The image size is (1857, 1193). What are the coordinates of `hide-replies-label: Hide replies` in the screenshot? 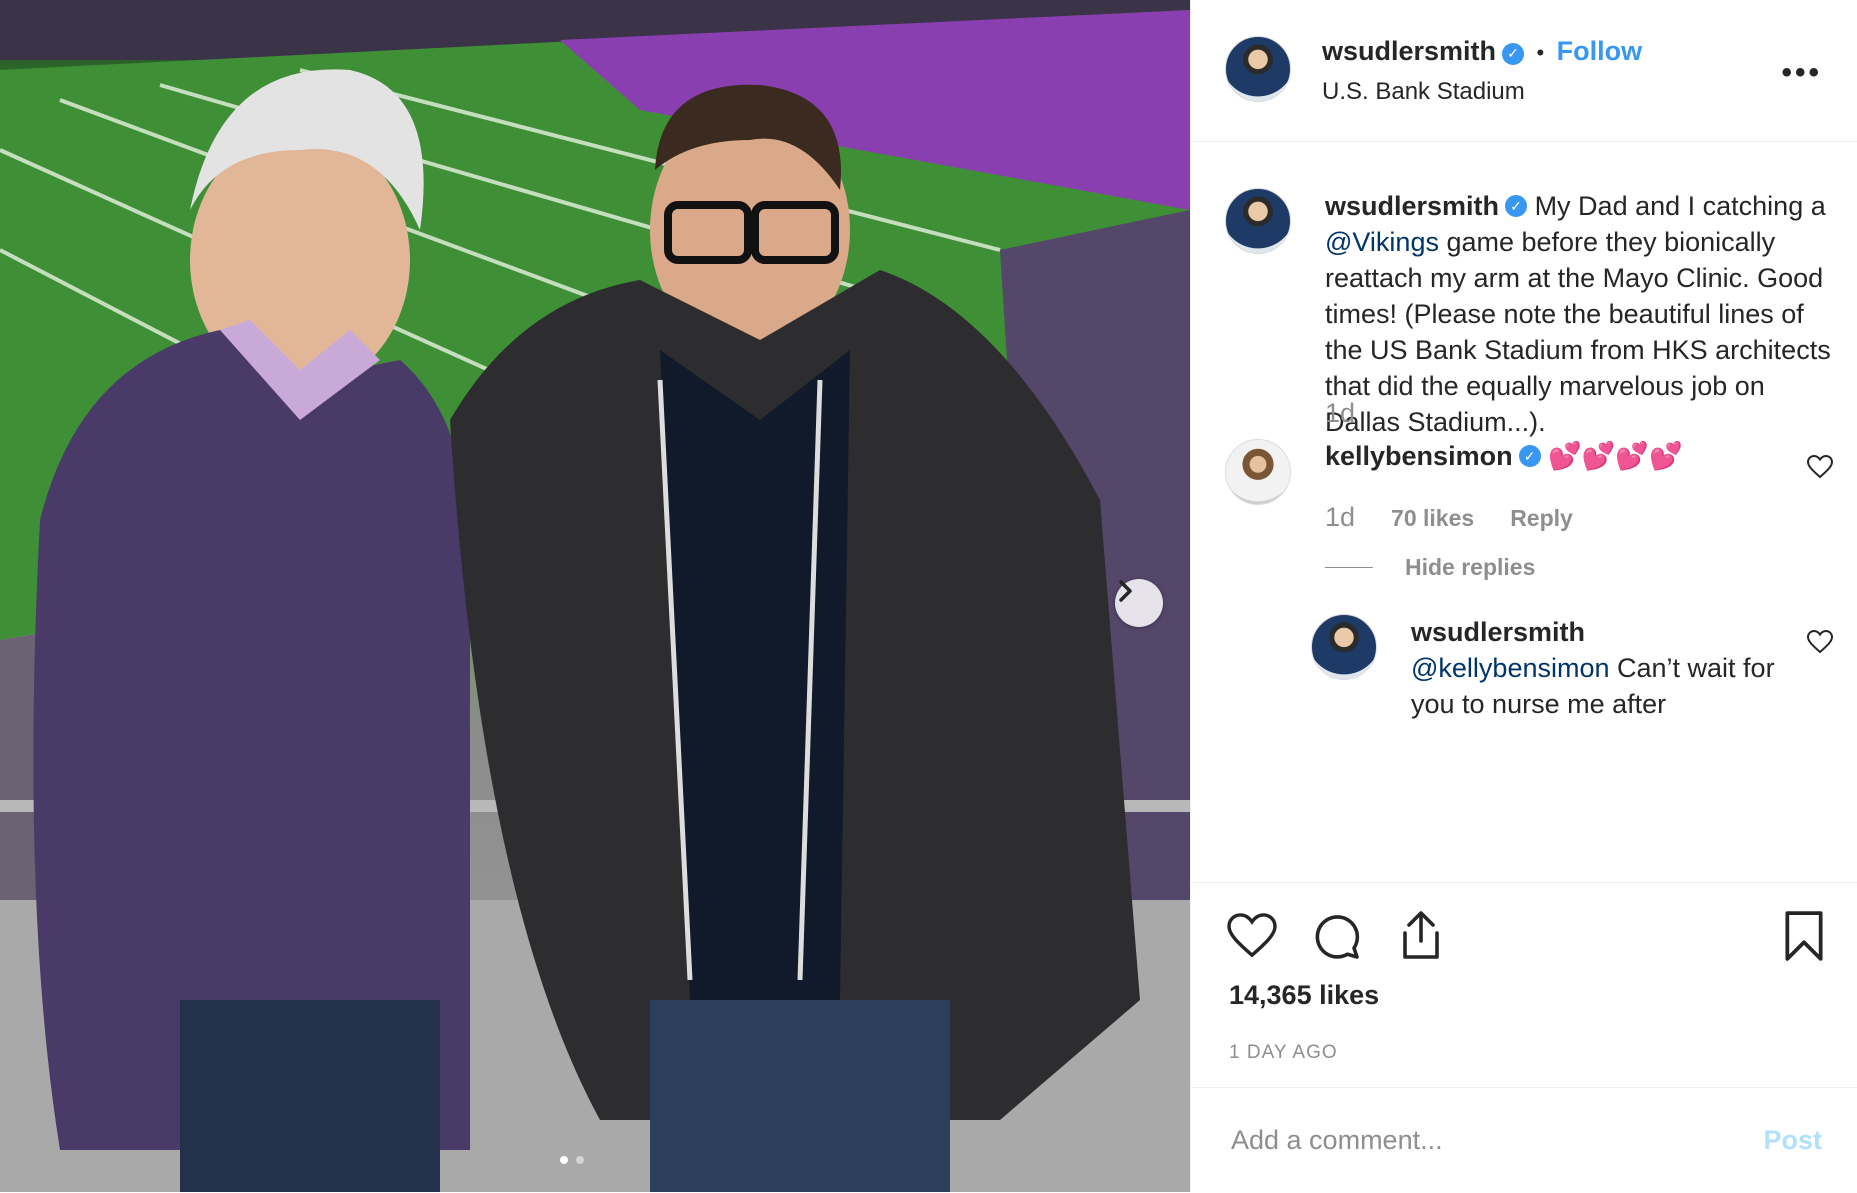 It's located at (1470, 567).